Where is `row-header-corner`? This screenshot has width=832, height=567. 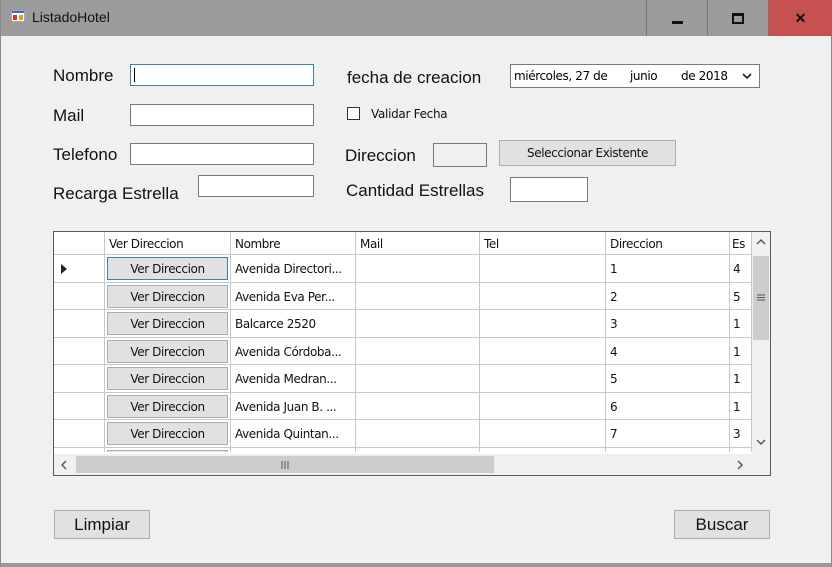 row-header-corner is located at coordinates (79, 243).